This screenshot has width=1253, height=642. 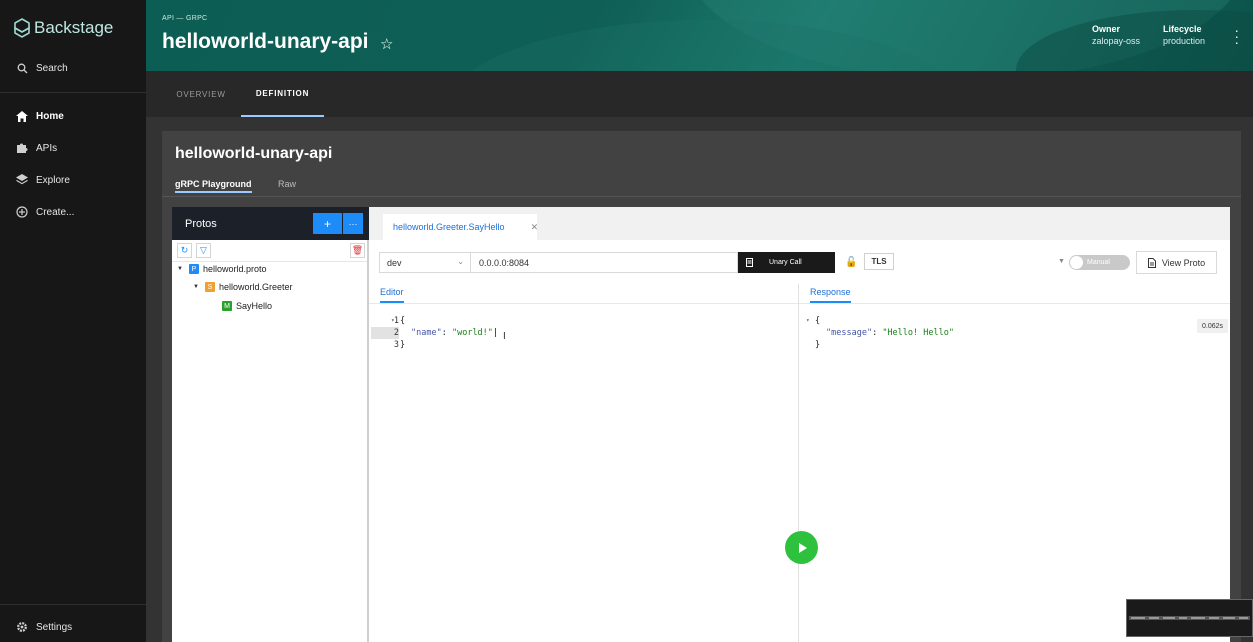 What do you see at coordinates (74, 27) in the screenshot?
I see `brand-name: Backstage` at bounding box center [74, 27].